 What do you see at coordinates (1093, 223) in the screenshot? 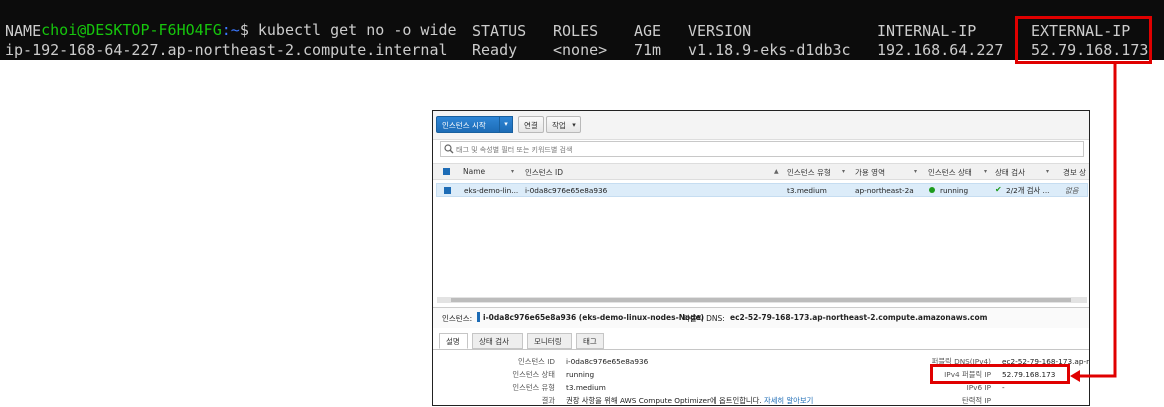
I see `connector-arrow-icon` at bounding box center [1093, 223].